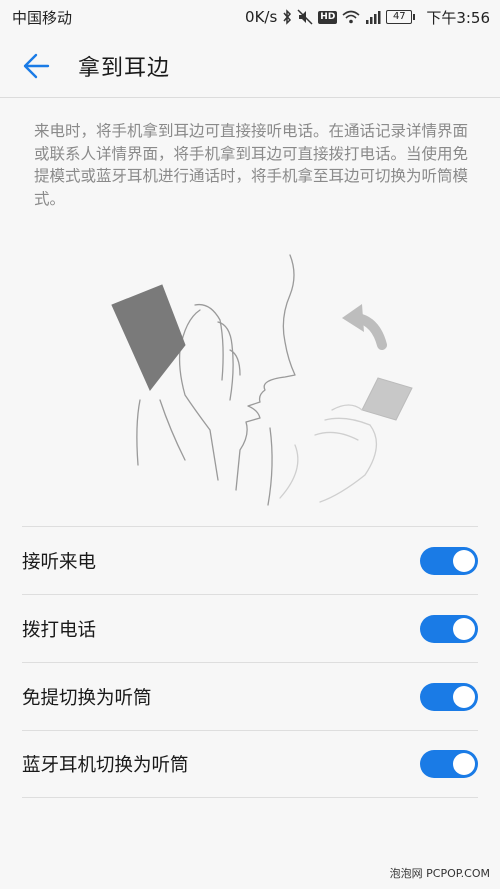 This screenshot has height=889, width=500. Describe the element at coordinates (59, 562) in the screenshot. I see `setting-label: 接听来电` at that location.